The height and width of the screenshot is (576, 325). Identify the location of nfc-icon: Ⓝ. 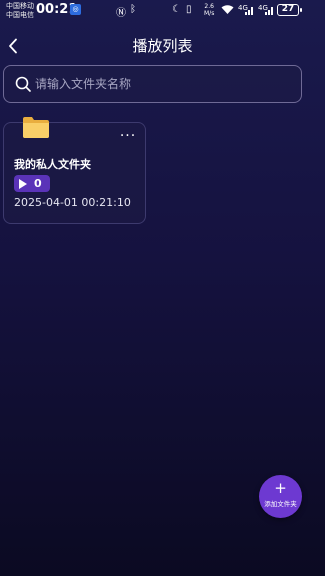
(121, 13).